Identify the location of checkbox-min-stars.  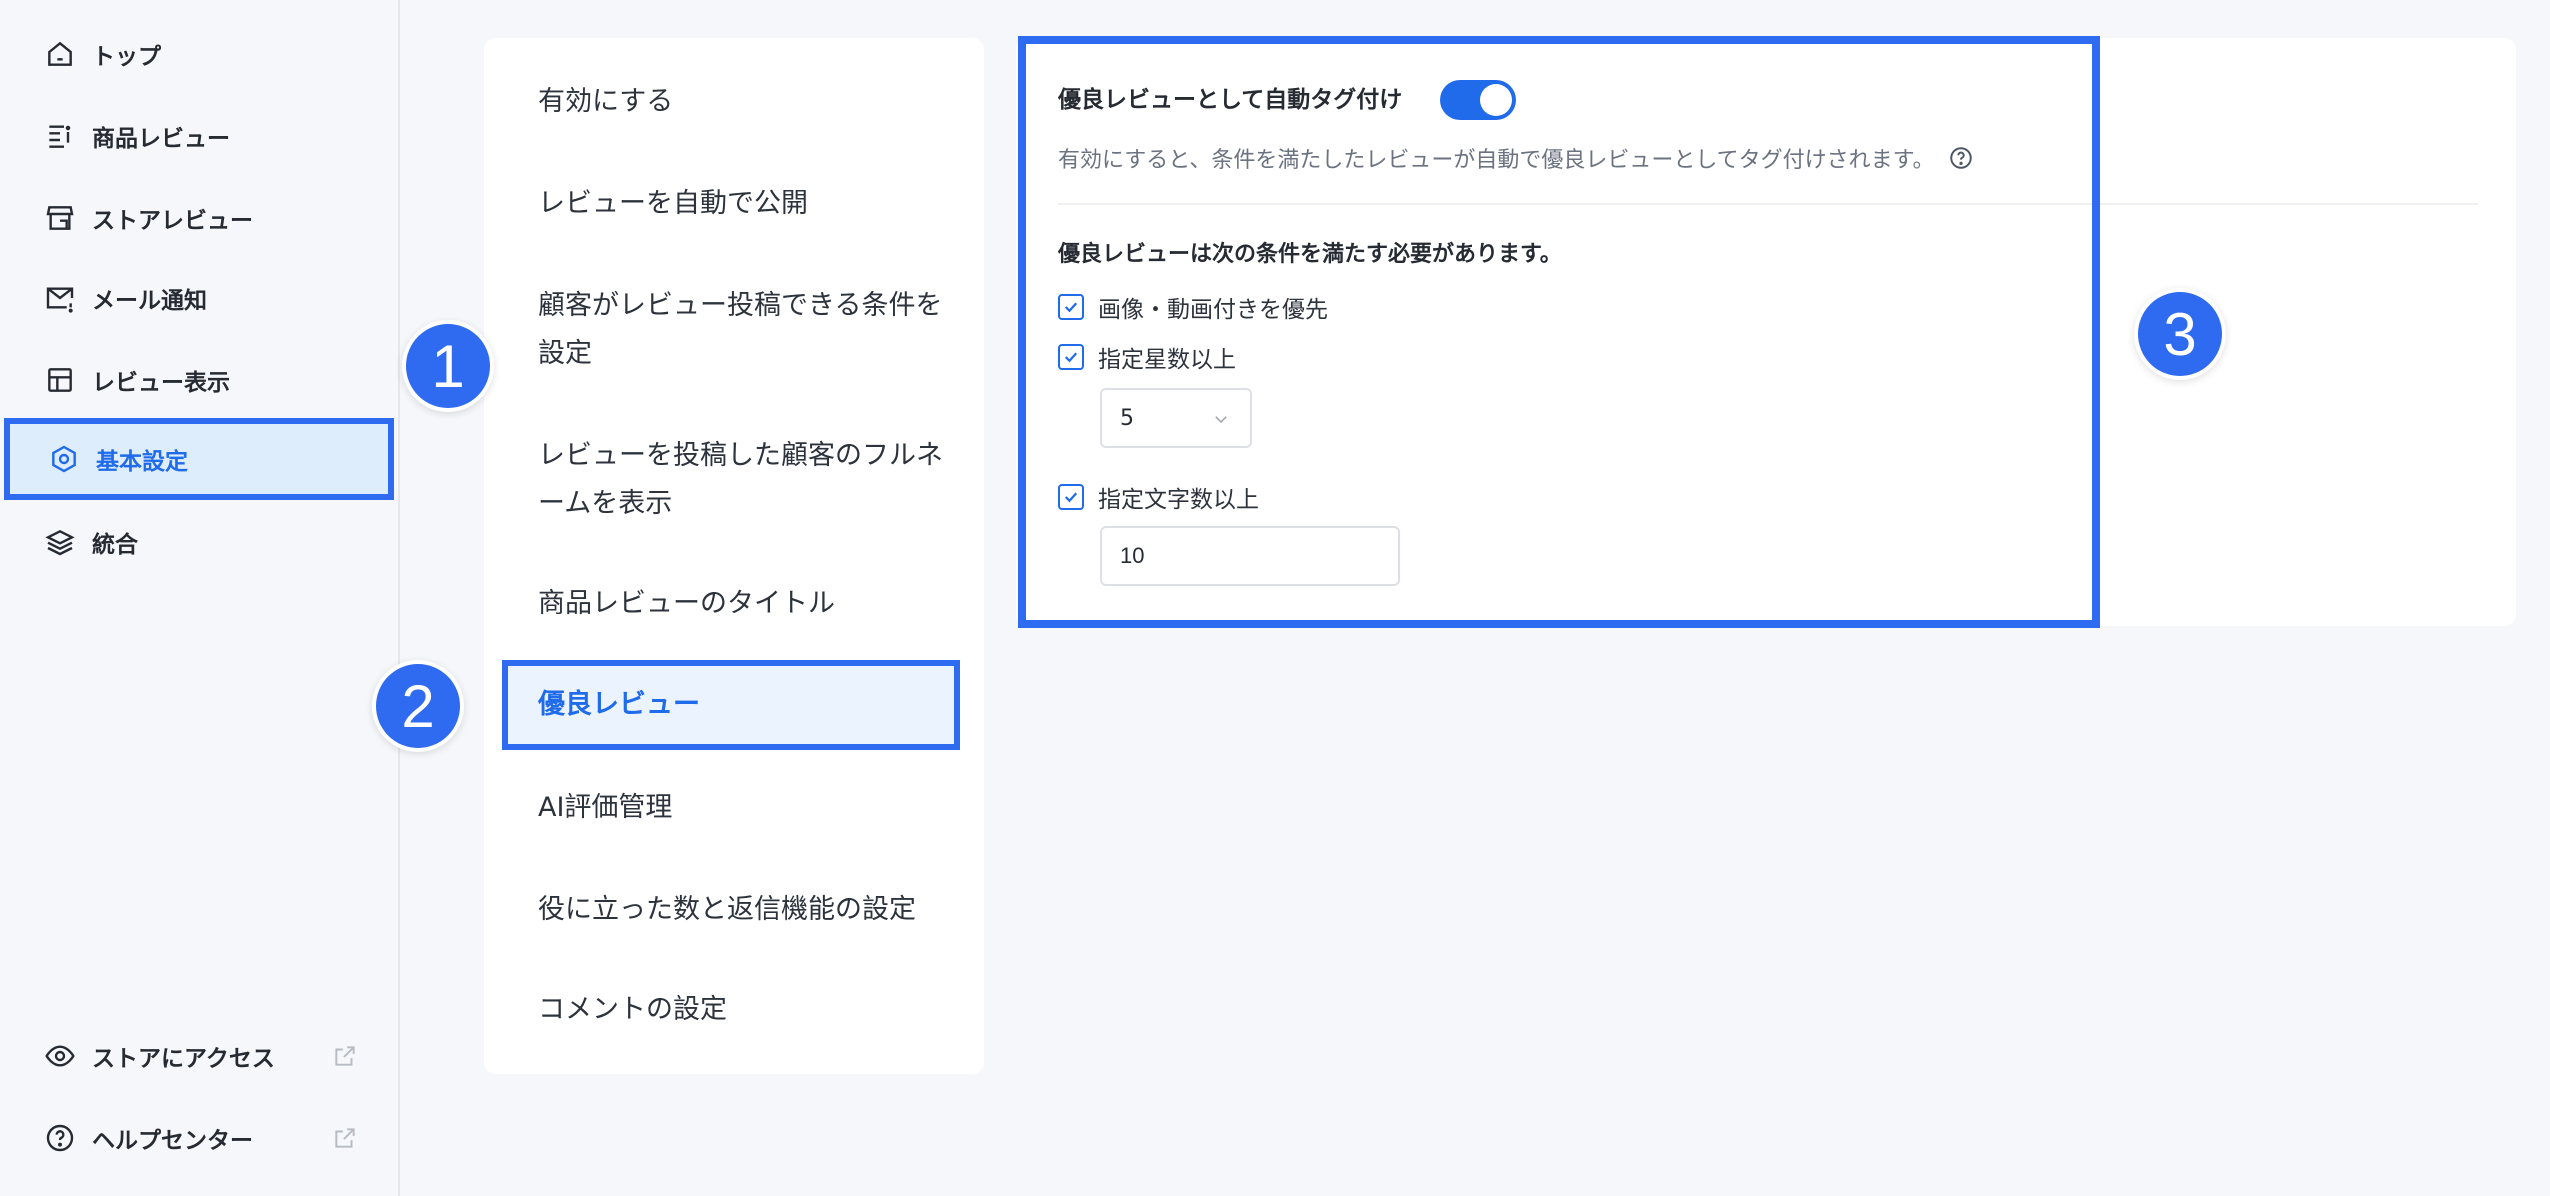
(1071, 357).